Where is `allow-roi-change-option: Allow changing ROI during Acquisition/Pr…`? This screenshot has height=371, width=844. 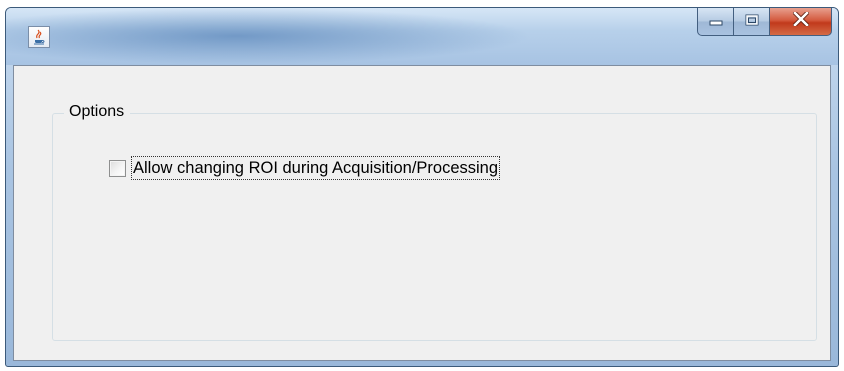
allow-roi-change-option: Allow changing ROI during Acquisition/Pr… is located at coordinates (305, 168).